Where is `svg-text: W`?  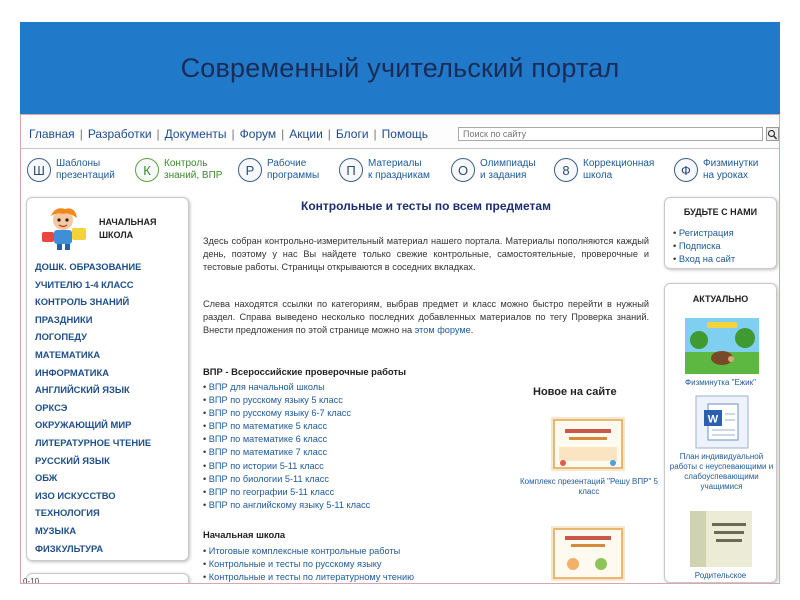 svg-text: W is located at coordinates (713, 420).